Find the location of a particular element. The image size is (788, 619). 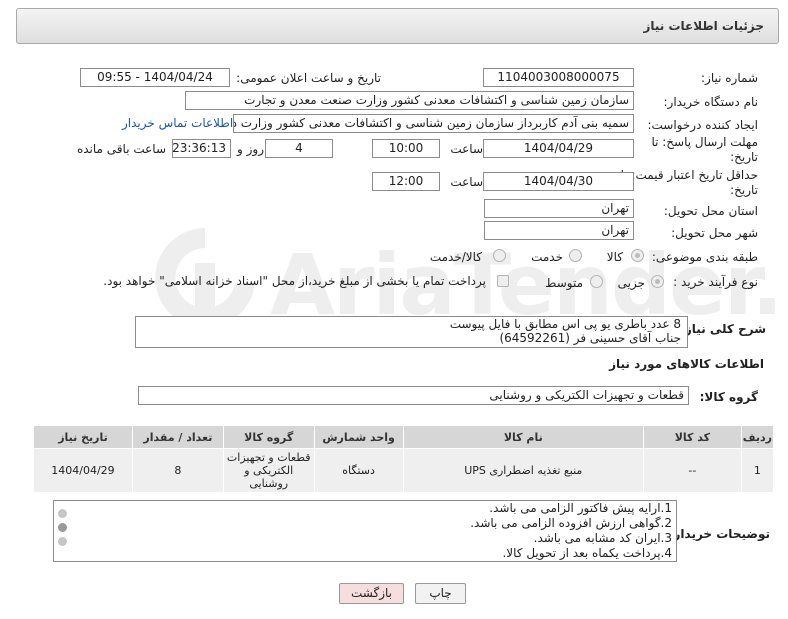

description-label: شرح کلی نیاز: is located at coordinates (723, 329).